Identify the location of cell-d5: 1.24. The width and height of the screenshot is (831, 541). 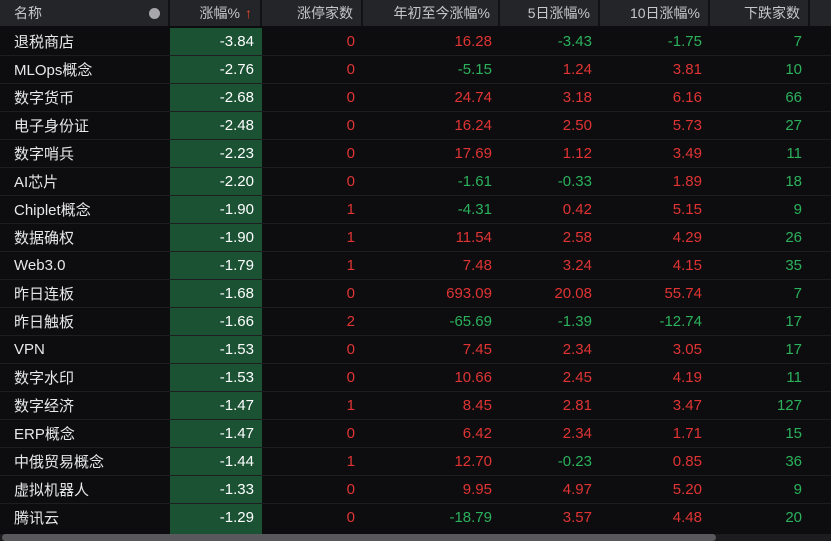
(577, 69).